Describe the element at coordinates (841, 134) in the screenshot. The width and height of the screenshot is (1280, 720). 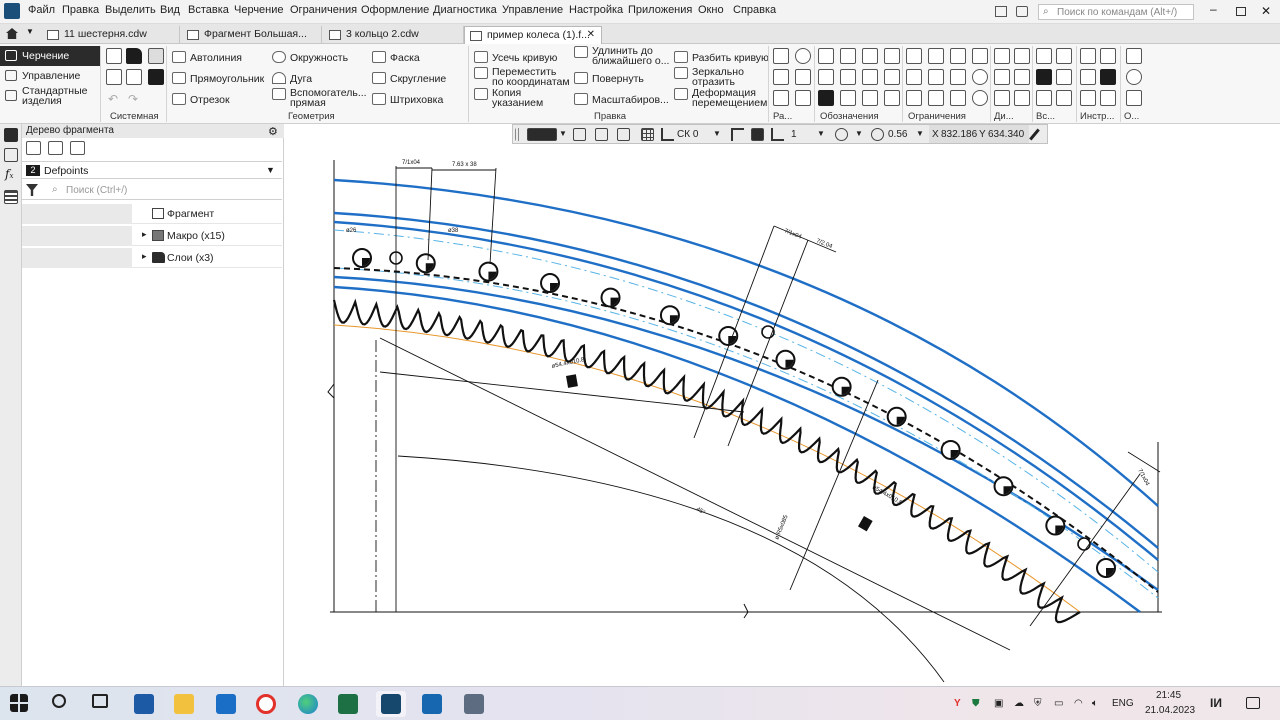
I see `zoom-window-icon` at that location.